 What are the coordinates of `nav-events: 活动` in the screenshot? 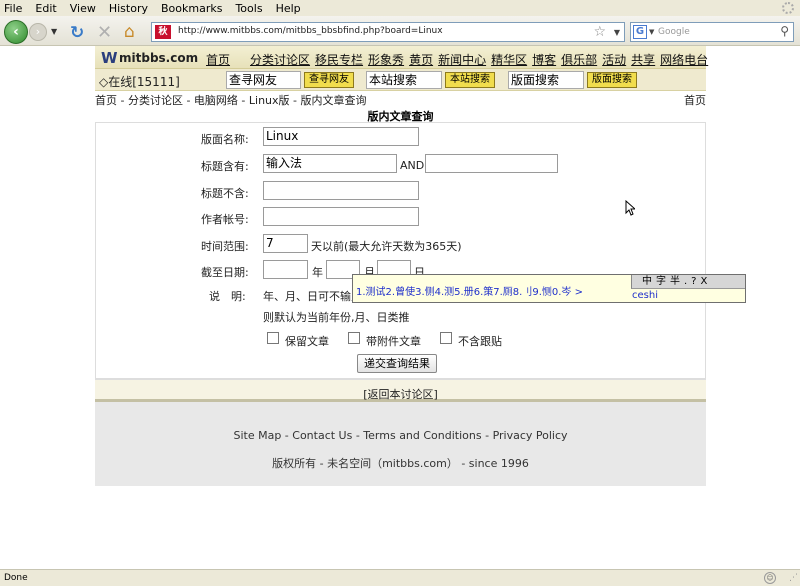 It's located at (614, 59).